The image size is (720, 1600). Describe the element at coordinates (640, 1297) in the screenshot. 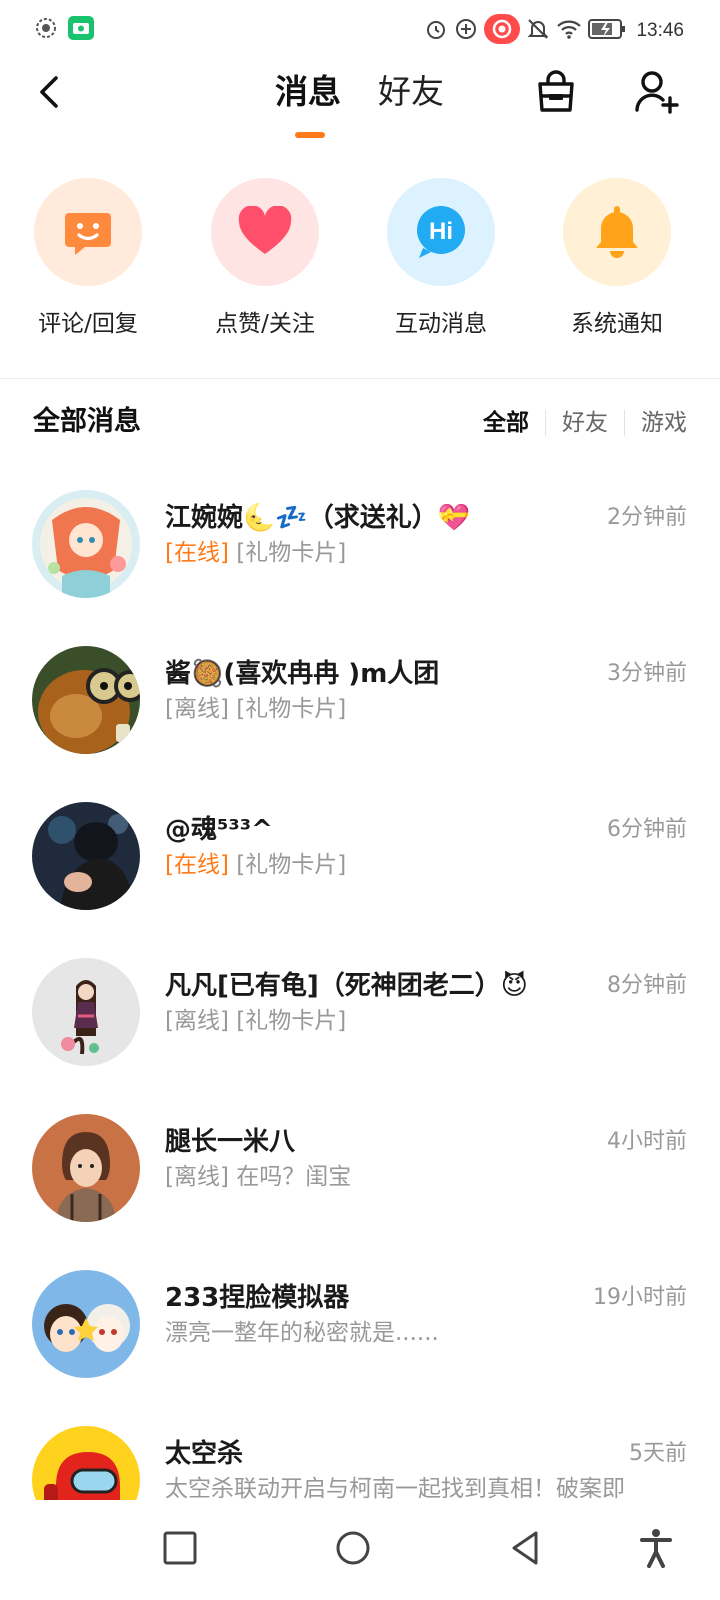

I see `message-time: 19小时前` at that location.